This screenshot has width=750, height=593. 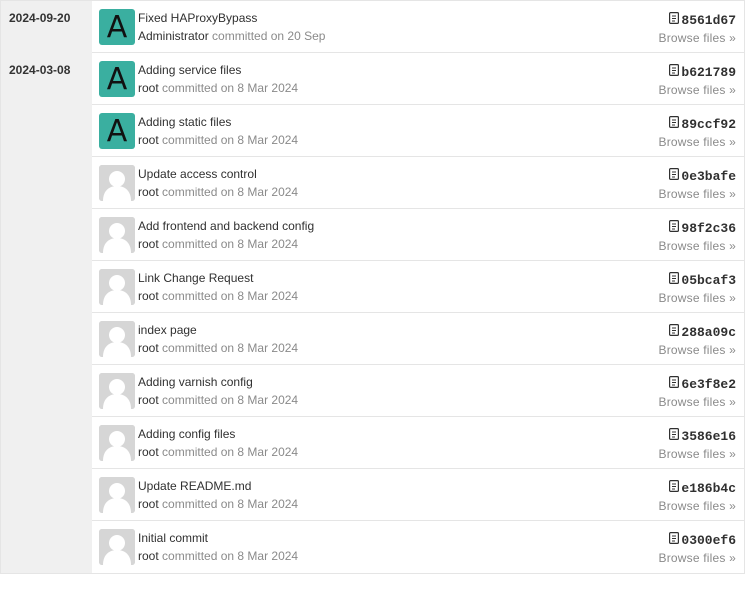 What do you see at coordinates (708, 384) in the screenshot?
I see `commit-sha-link: 6e3f8e2` at bounding box center [708, 384].